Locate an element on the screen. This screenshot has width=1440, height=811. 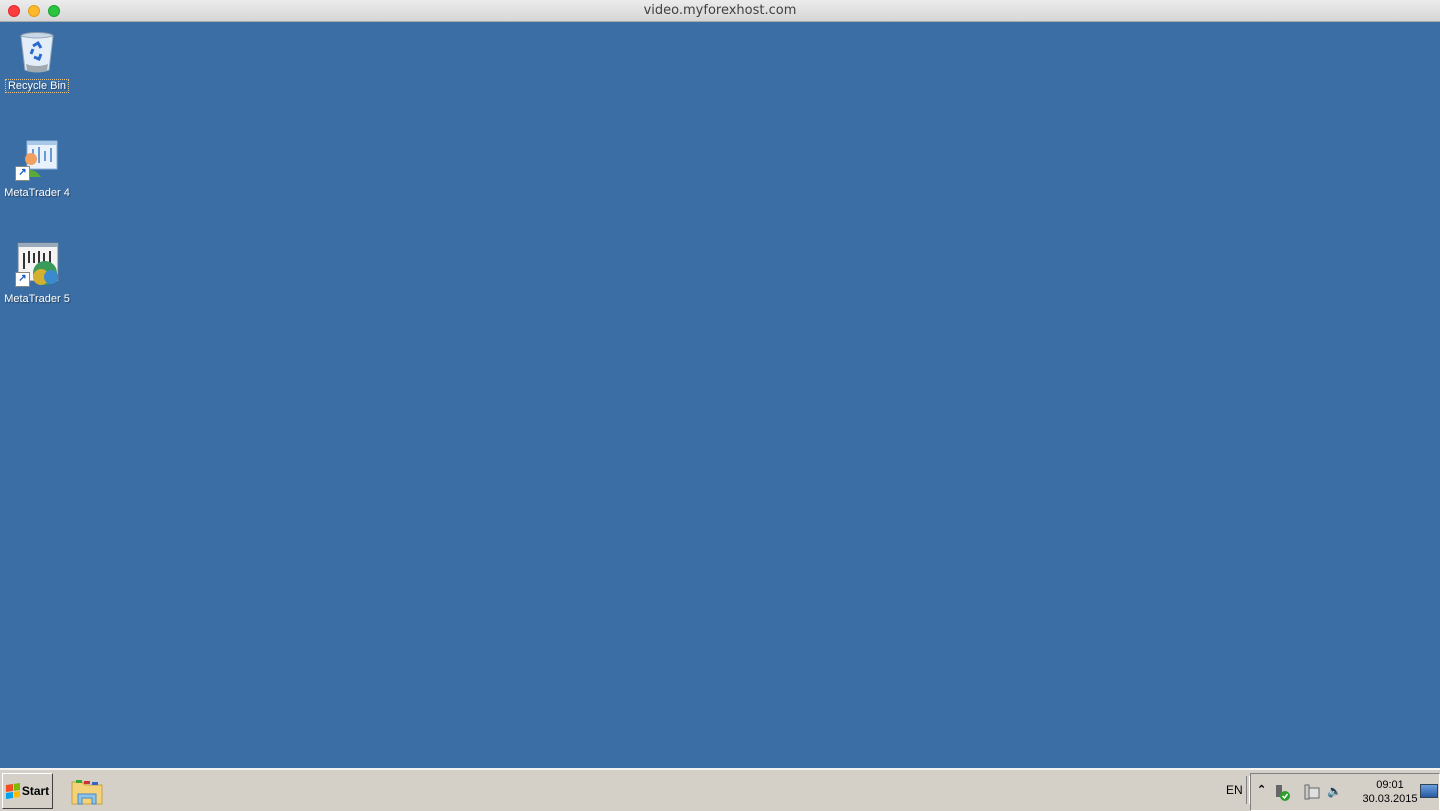
desktop-icon-label: MetaTrader 5 is located at coordinates (37, 299).